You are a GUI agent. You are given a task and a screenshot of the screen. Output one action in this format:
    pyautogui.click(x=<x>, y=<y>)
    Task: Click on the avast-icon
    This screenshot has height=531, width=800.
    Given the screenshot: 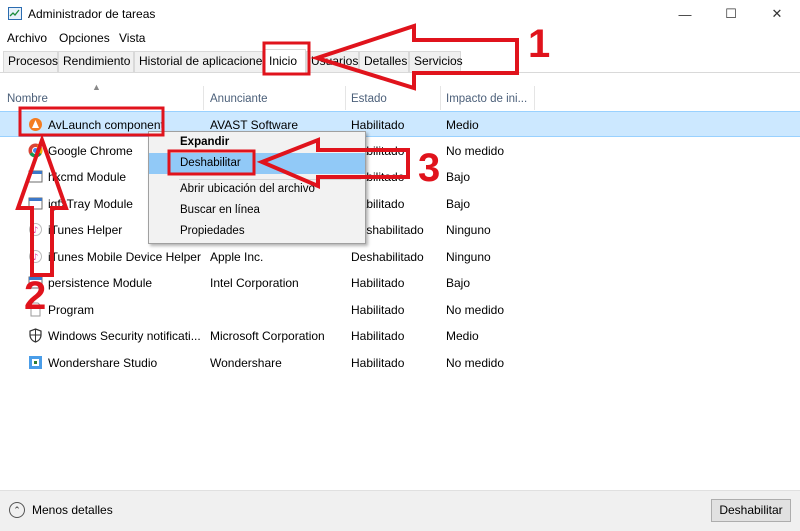 What is the action you would take?
    pyautogui.click(x=35, y=124)
    